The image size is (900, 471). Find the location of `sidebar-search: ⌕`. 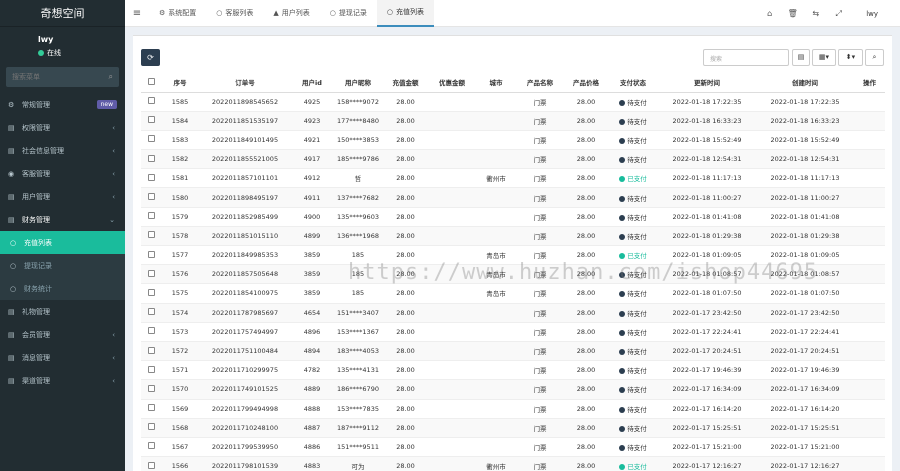

sidebar-search: ⌕ is located at coordinates (62, 77).